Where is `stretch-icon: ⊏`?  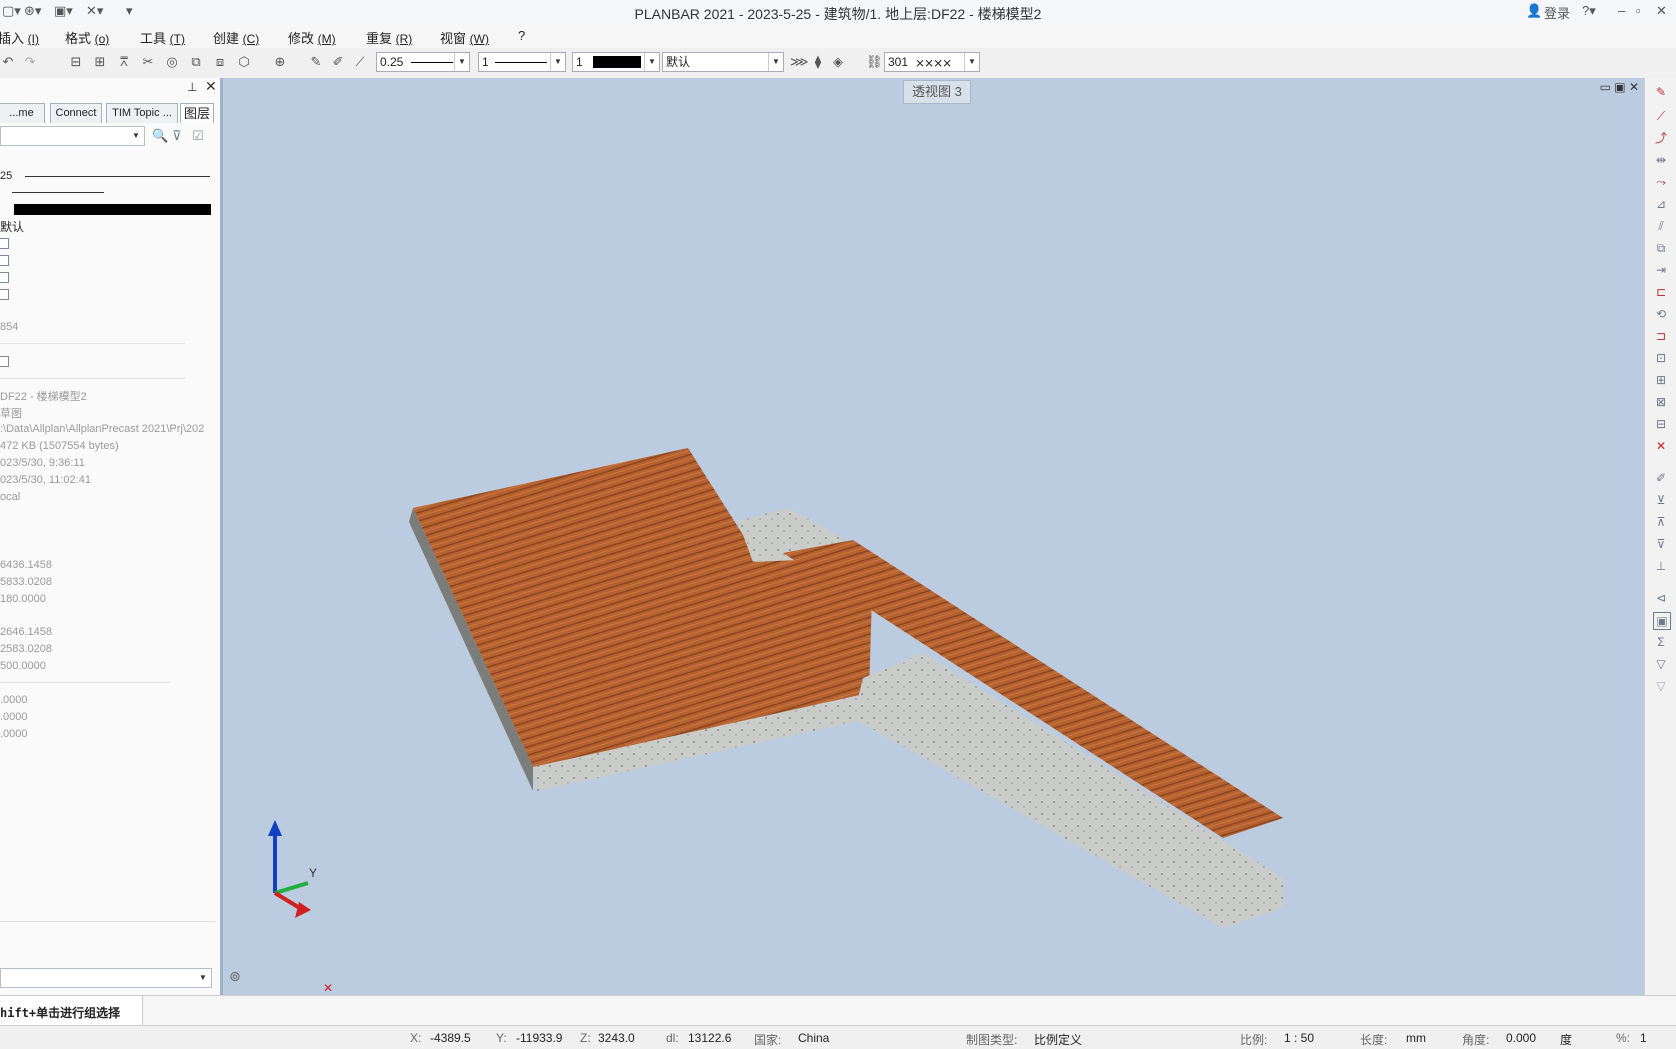 stretch-icon: ⊏ is located at coordinates (1661, 292).